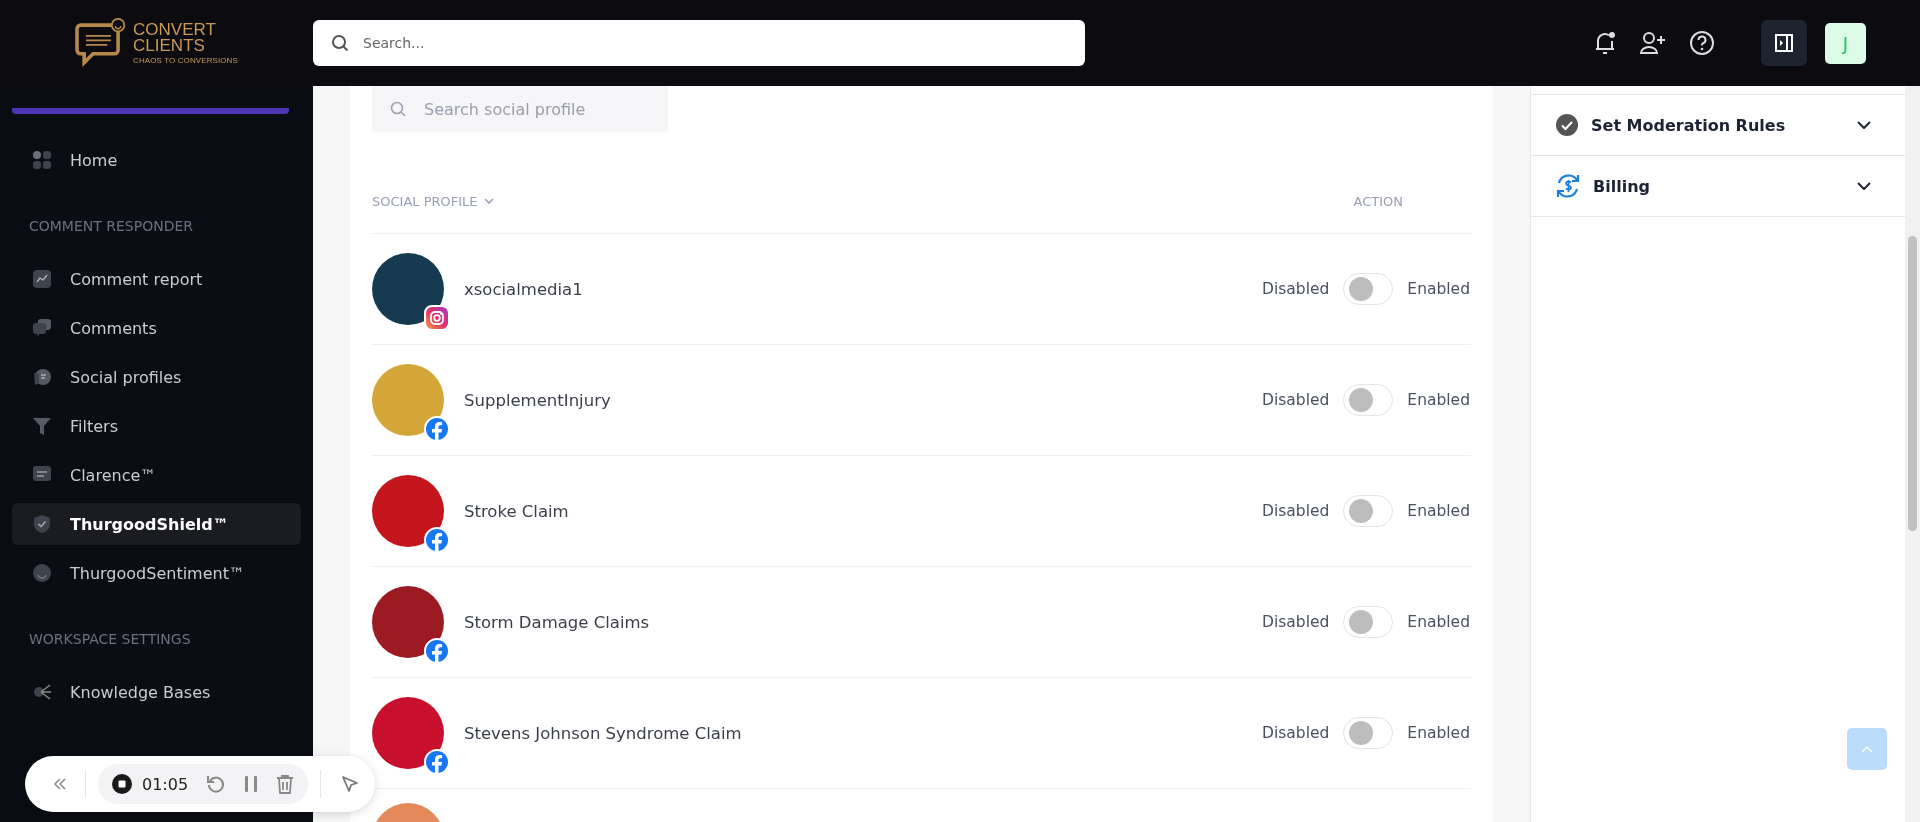  I want to click on sidebar-item: Filters, so click(156, 426).